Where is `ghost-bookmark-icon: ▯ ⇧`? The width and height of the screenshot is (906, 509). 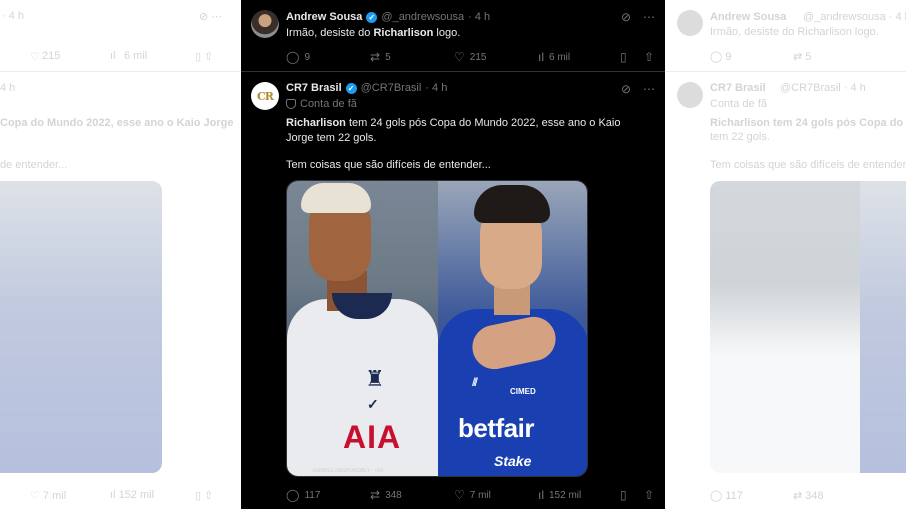
ghost-bookmark-icon: ▯ ⇧ is located at coordinates (204, 57).